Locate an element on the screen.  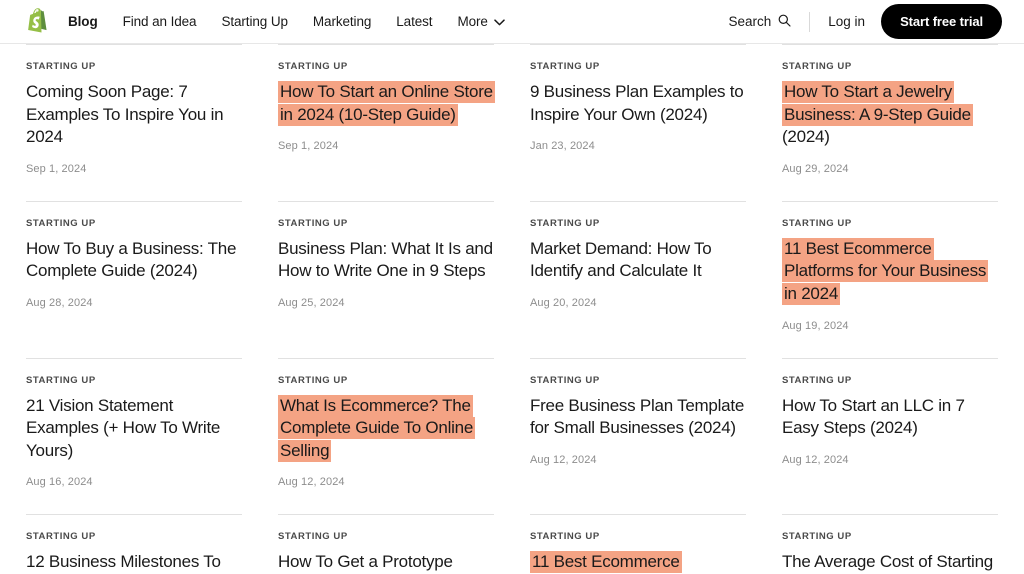
nav-item-more: More is located at coordinates (481, 22).